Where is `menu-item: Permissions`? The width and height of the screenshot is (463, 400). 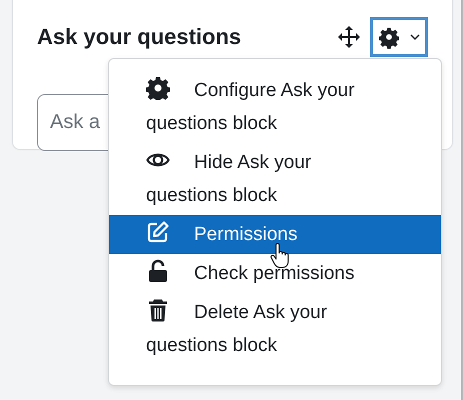 menu-item: Permissions is located at coordinates (275, 234).